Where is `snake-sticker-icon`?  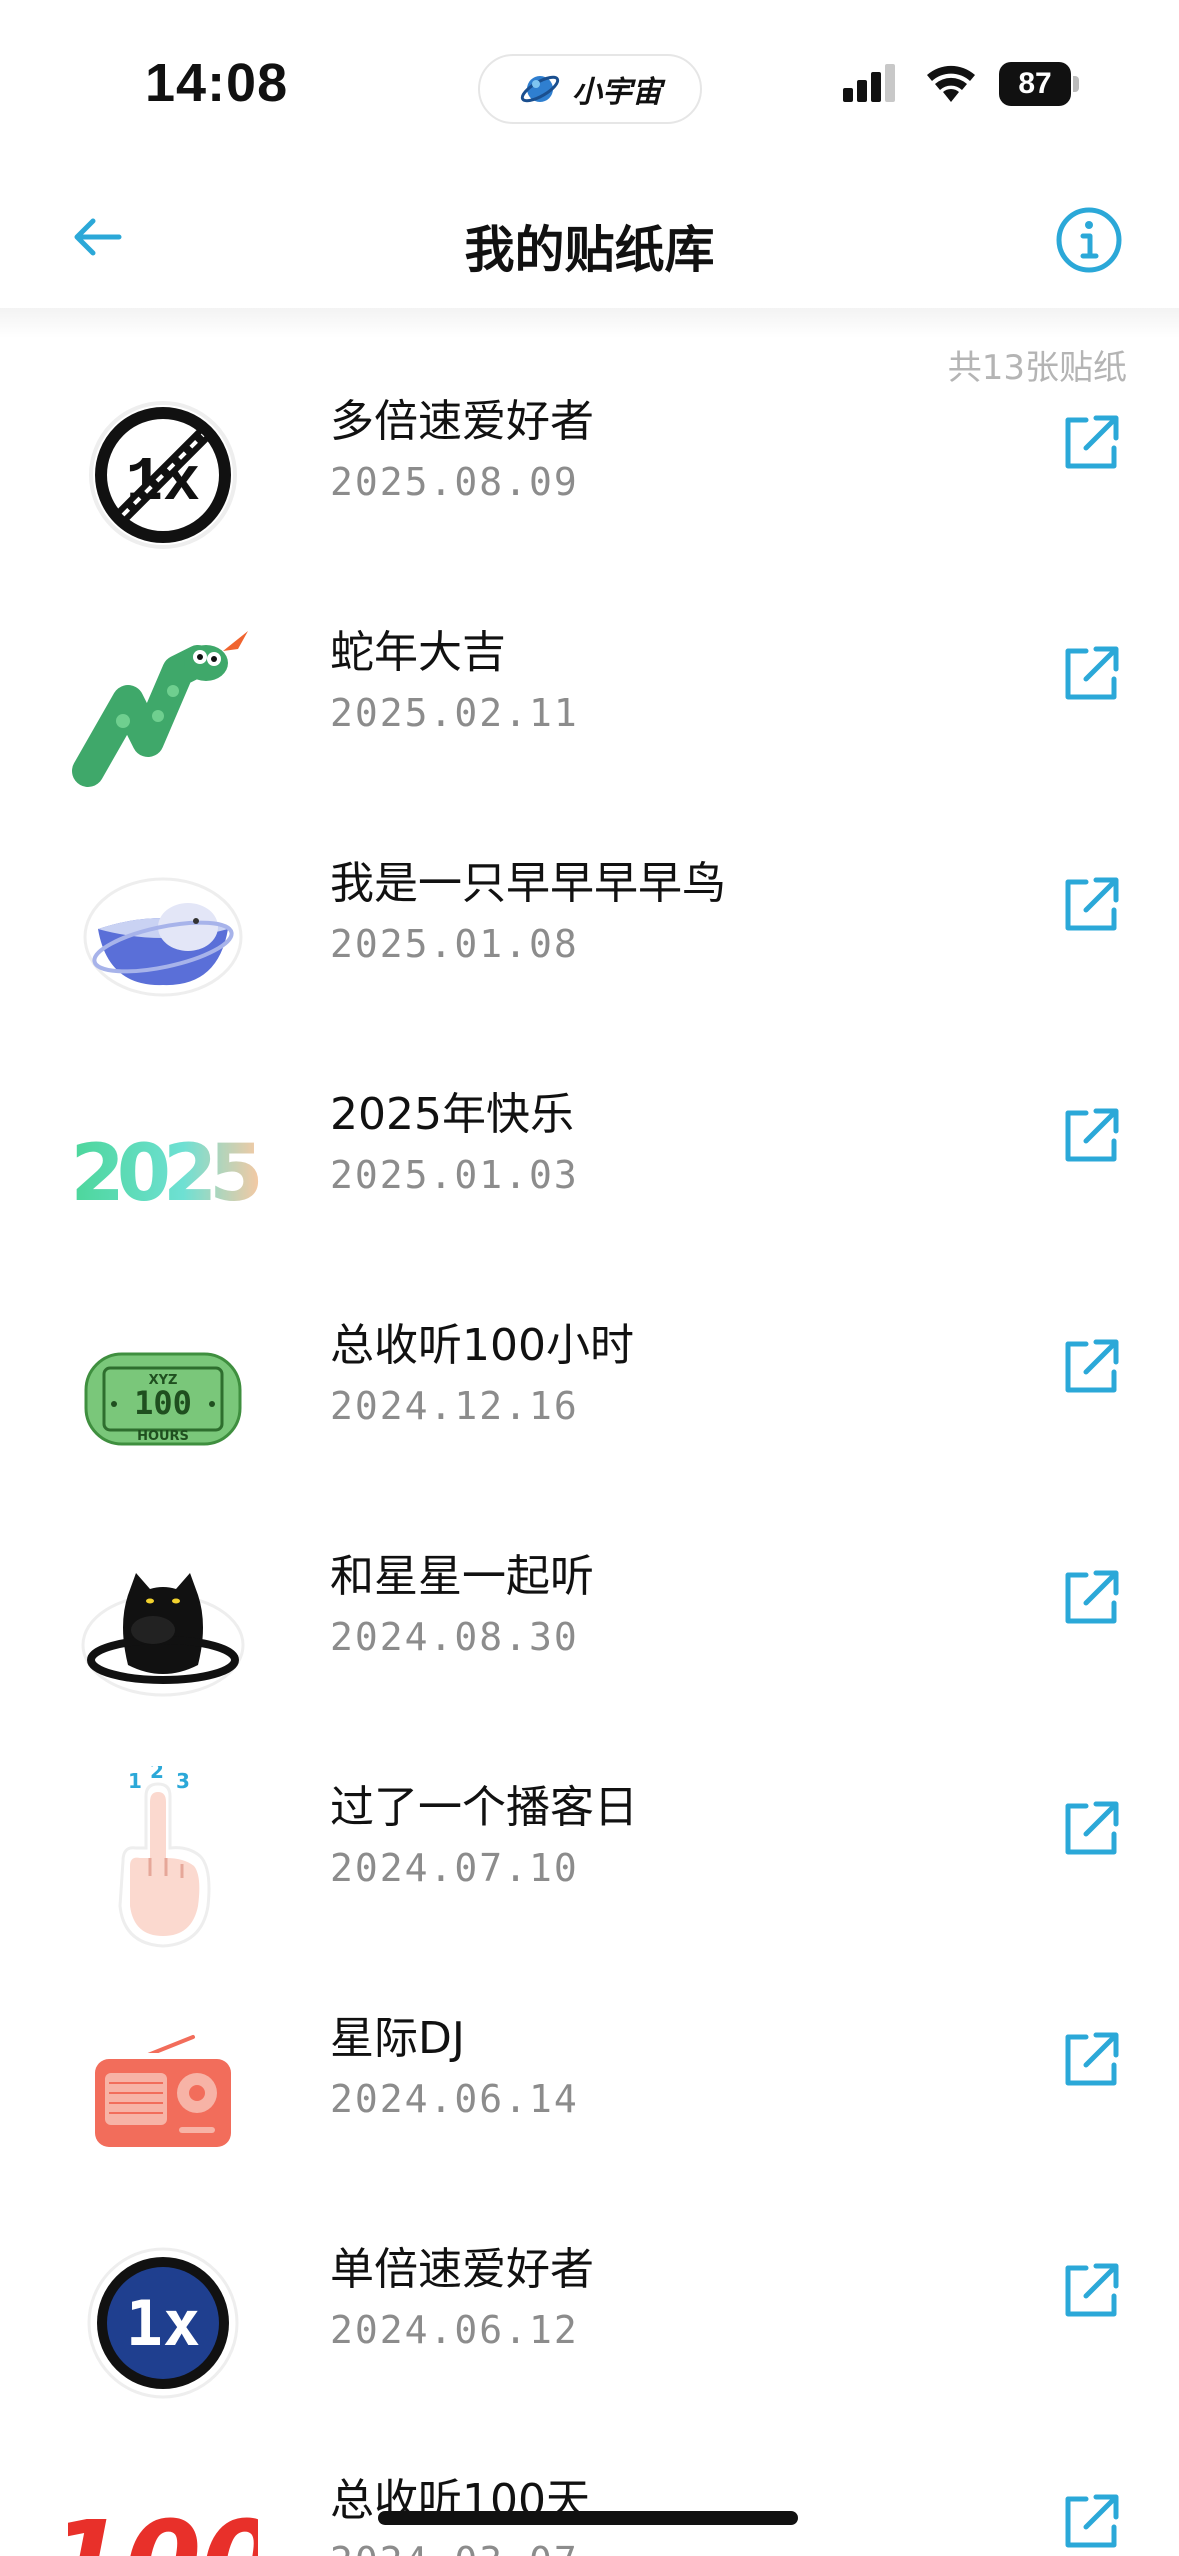
snake-sticker-icon is located at coordinates (163, 706).